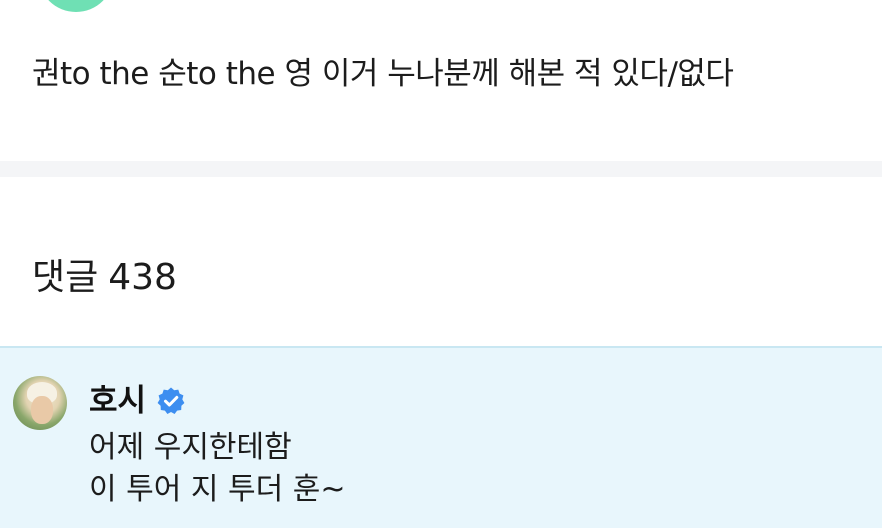 This screenshot has width=882, height=528. Describe the element at coordinates (76, 6) in the screenshot. I see `post-author-avatar` at that location.